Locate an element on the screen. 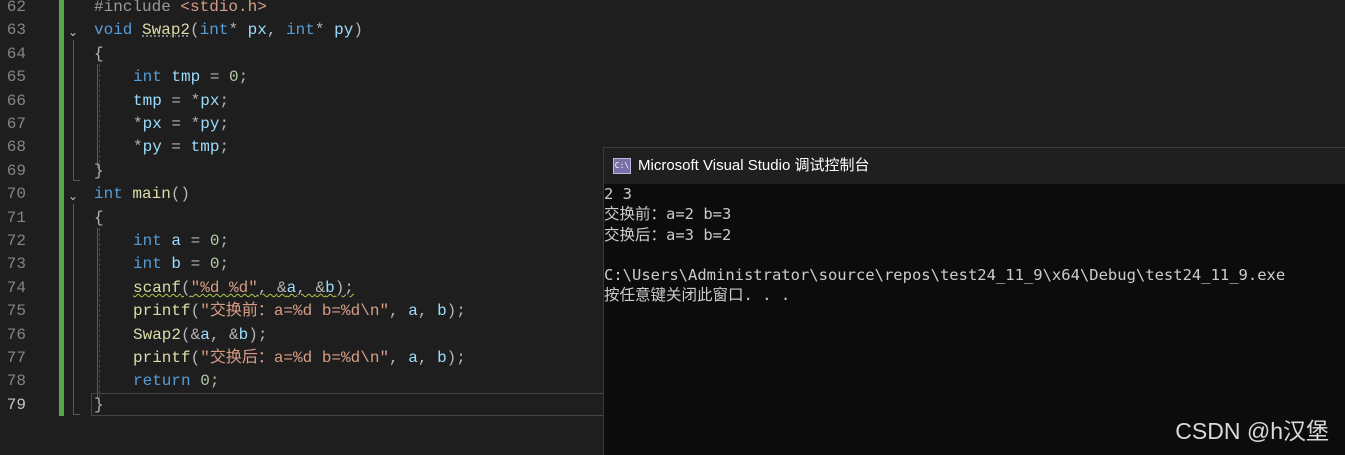  line-number: 77 is located at coordinates (16, 358).